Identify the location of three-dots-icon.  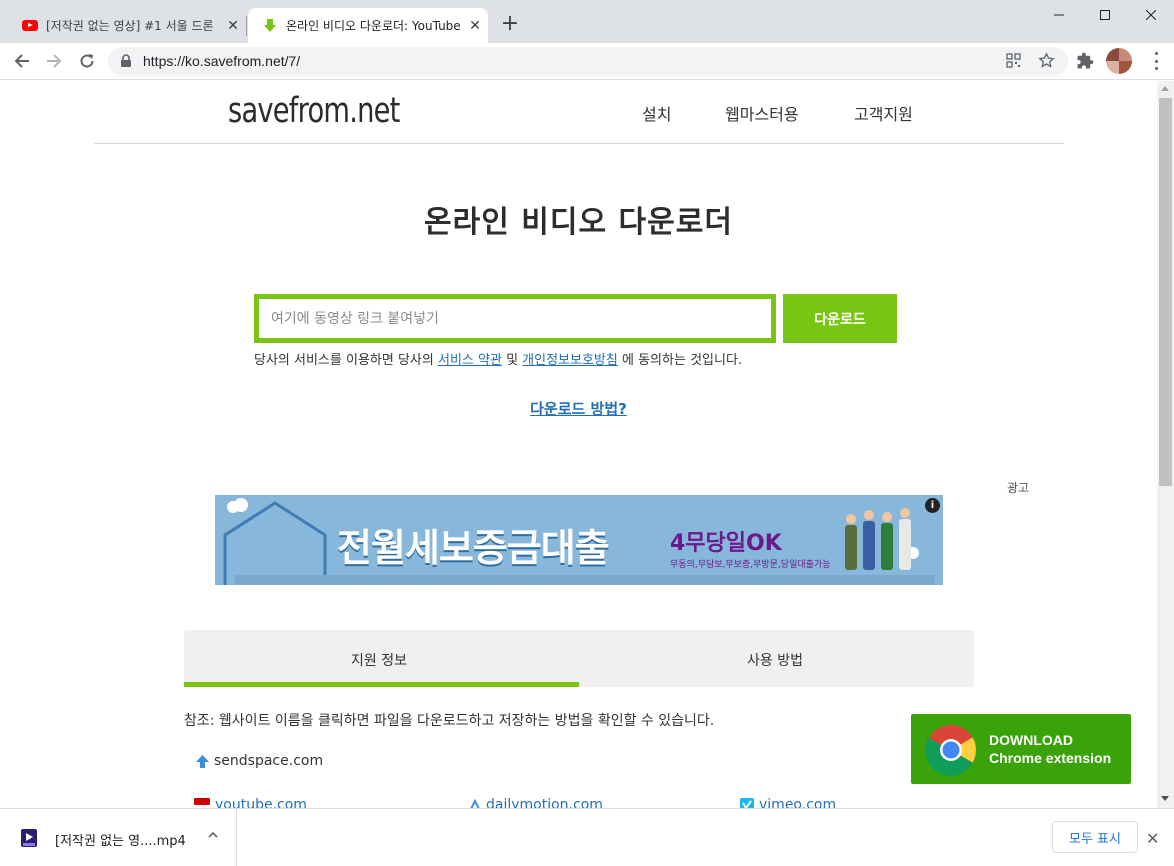
(1156, 61).